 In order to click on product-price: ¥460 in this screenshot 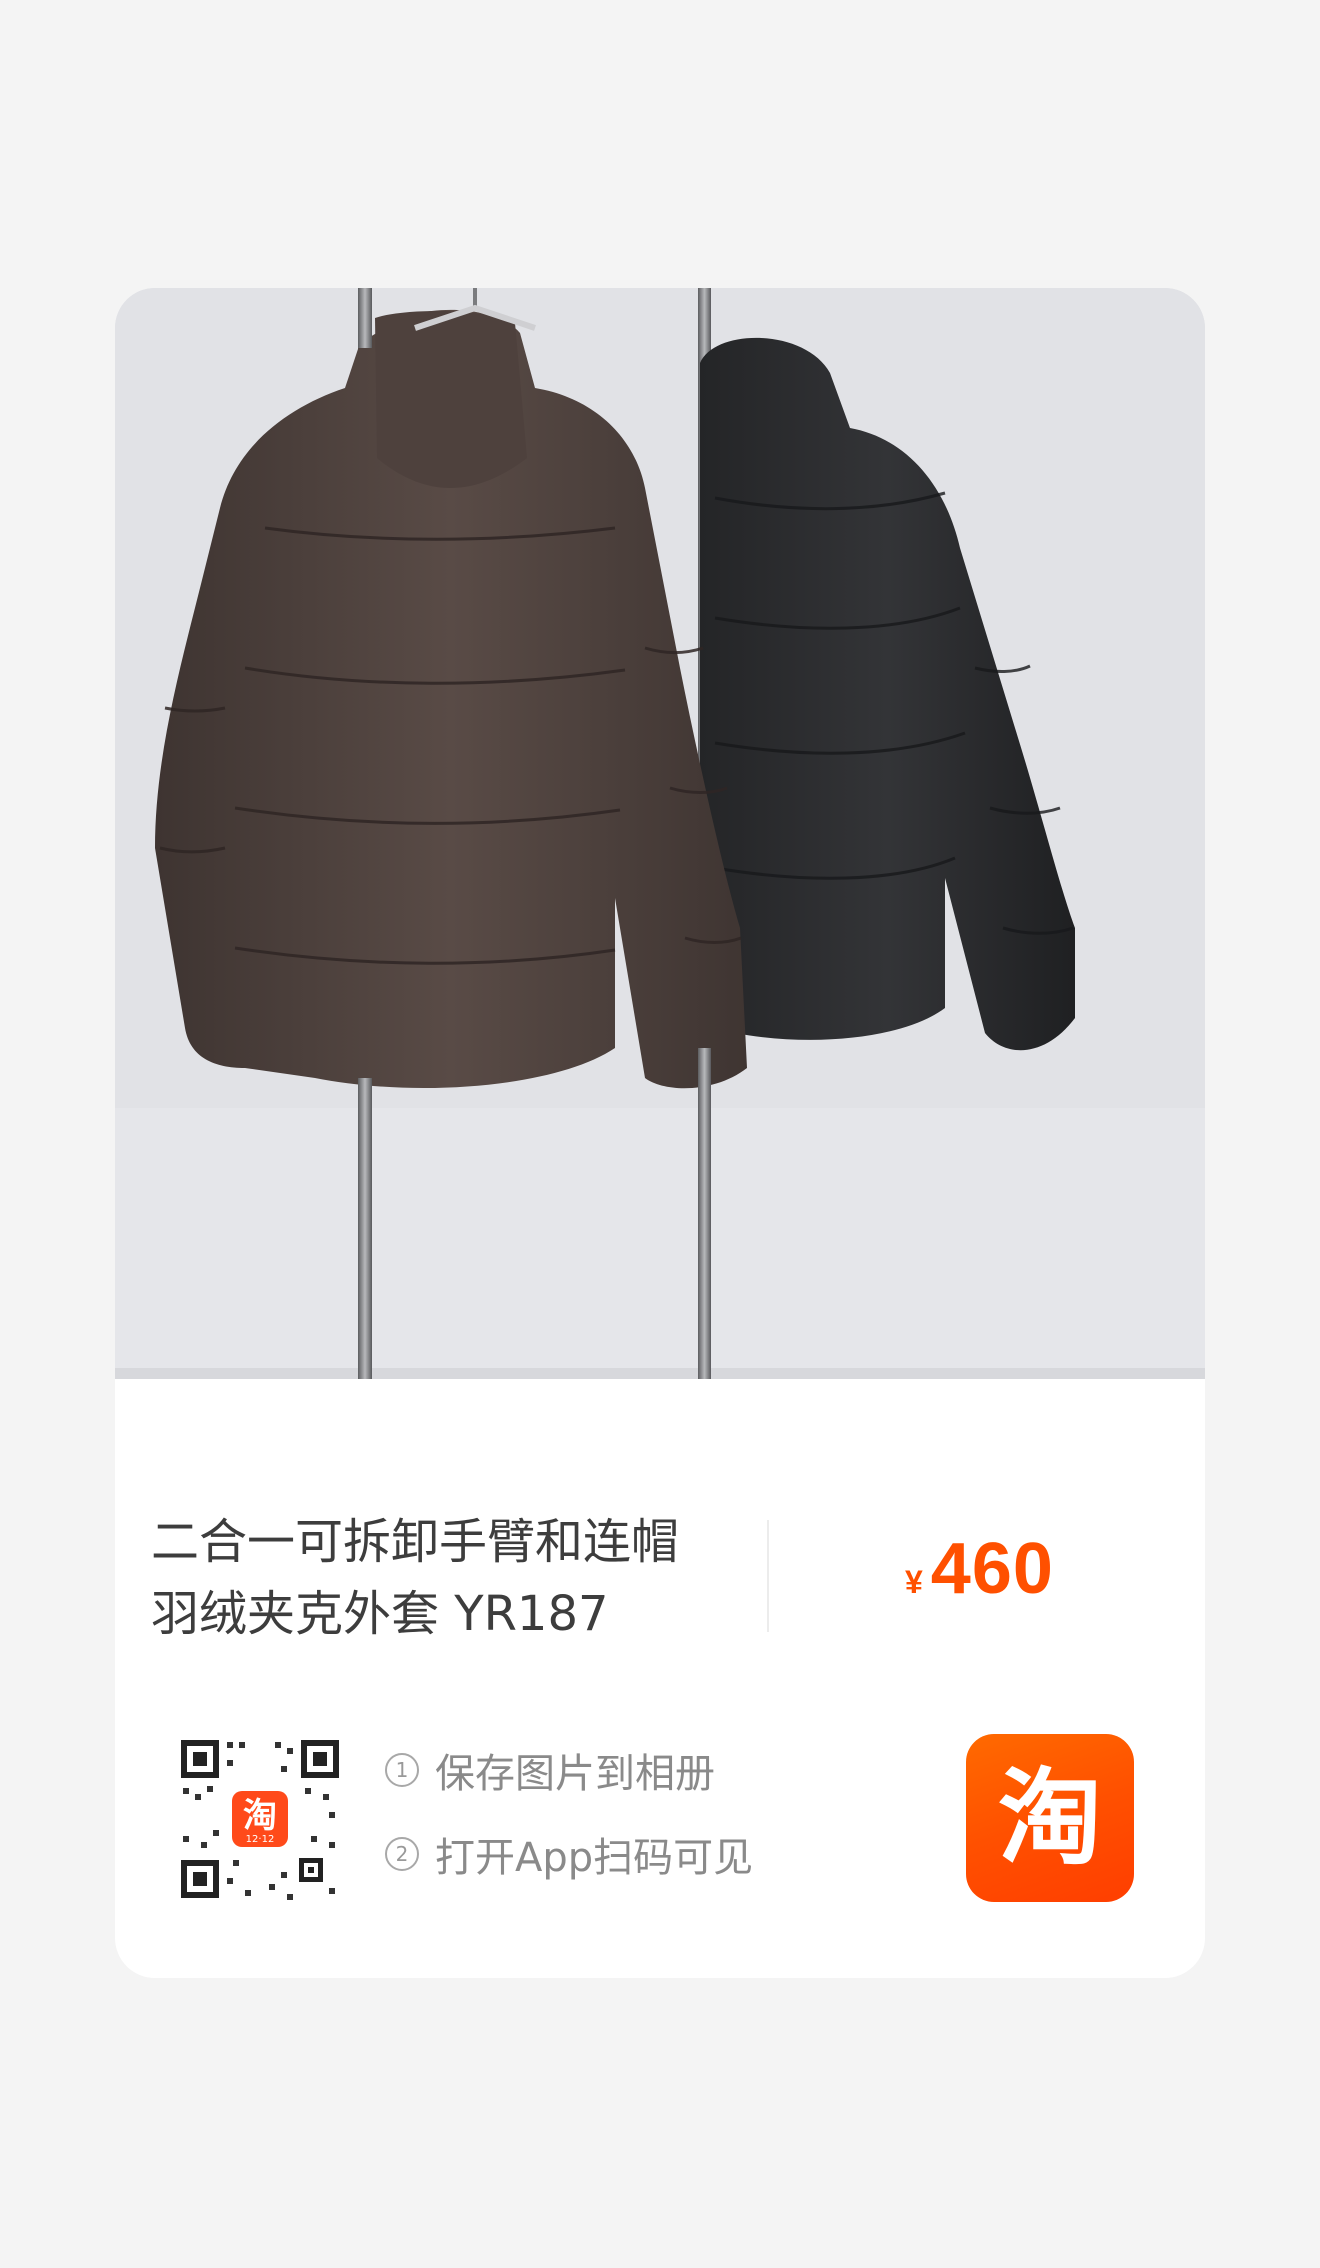, I will do `click(979, 1578)`.